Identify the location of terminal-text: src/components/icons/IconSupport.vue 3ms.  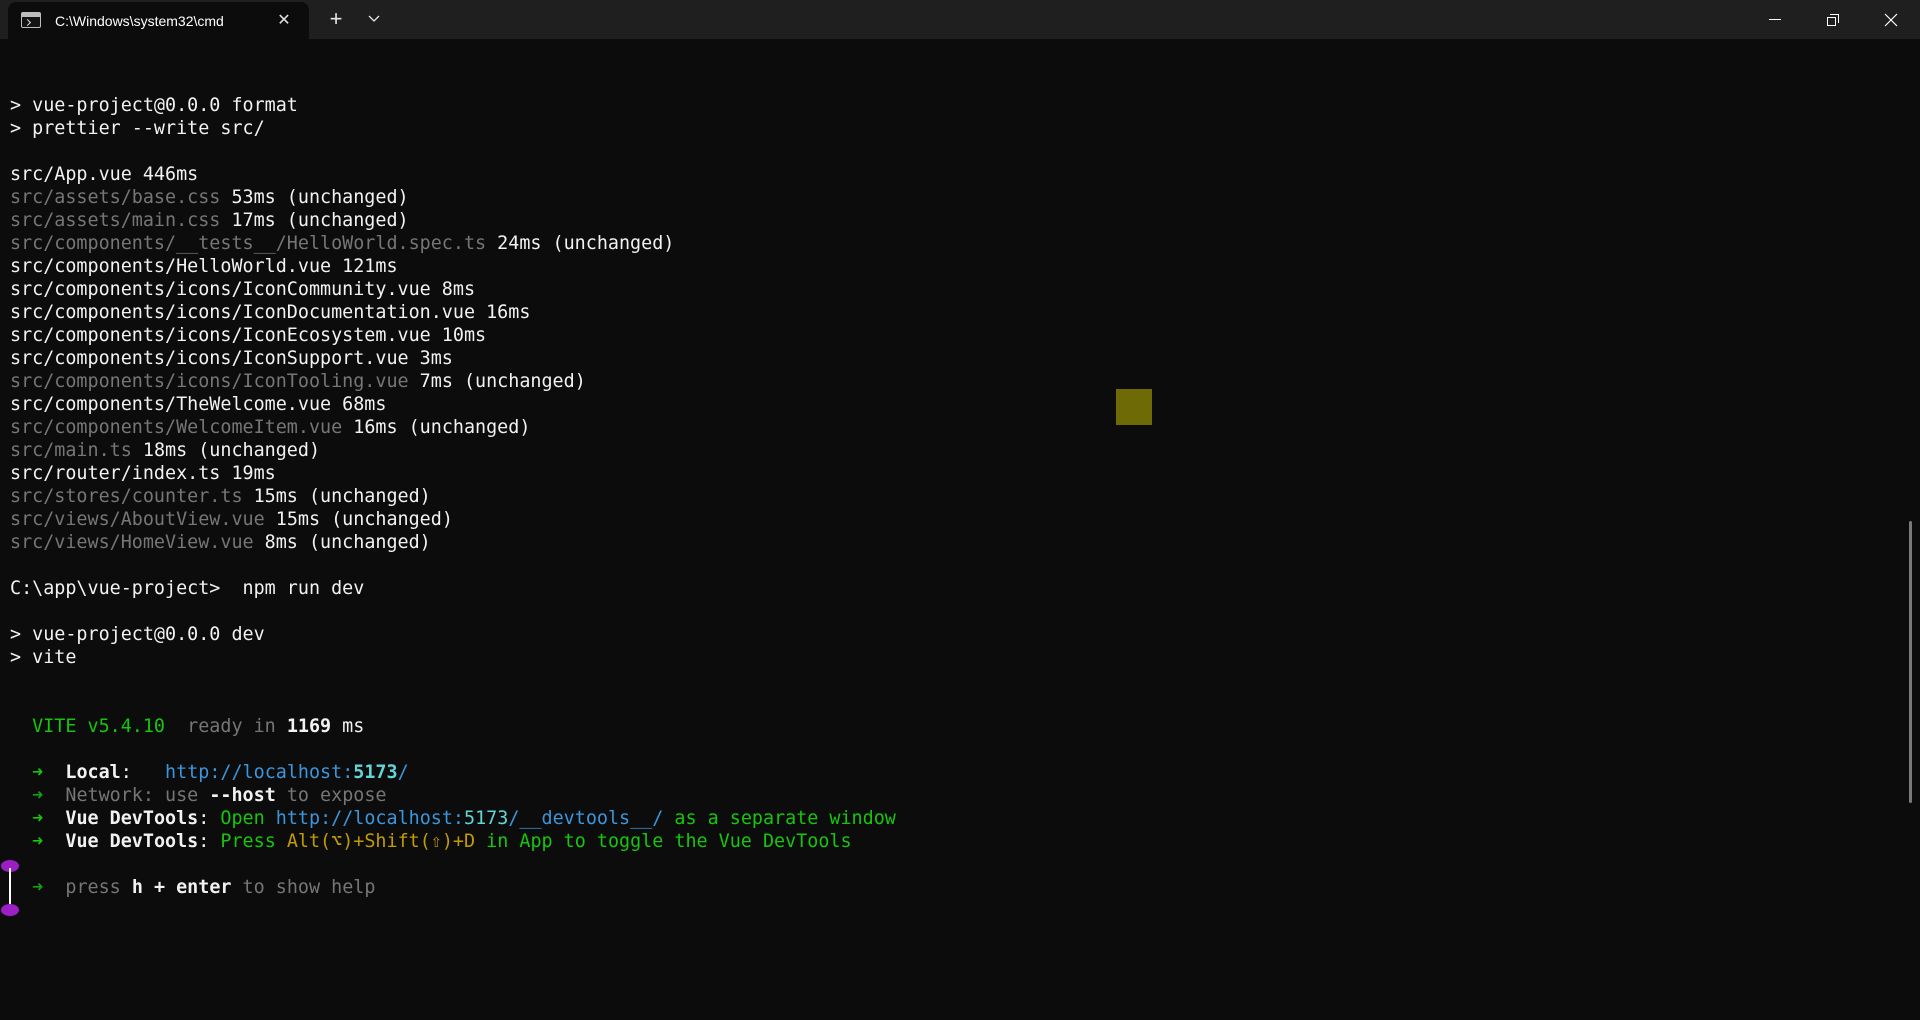
(231, 358).